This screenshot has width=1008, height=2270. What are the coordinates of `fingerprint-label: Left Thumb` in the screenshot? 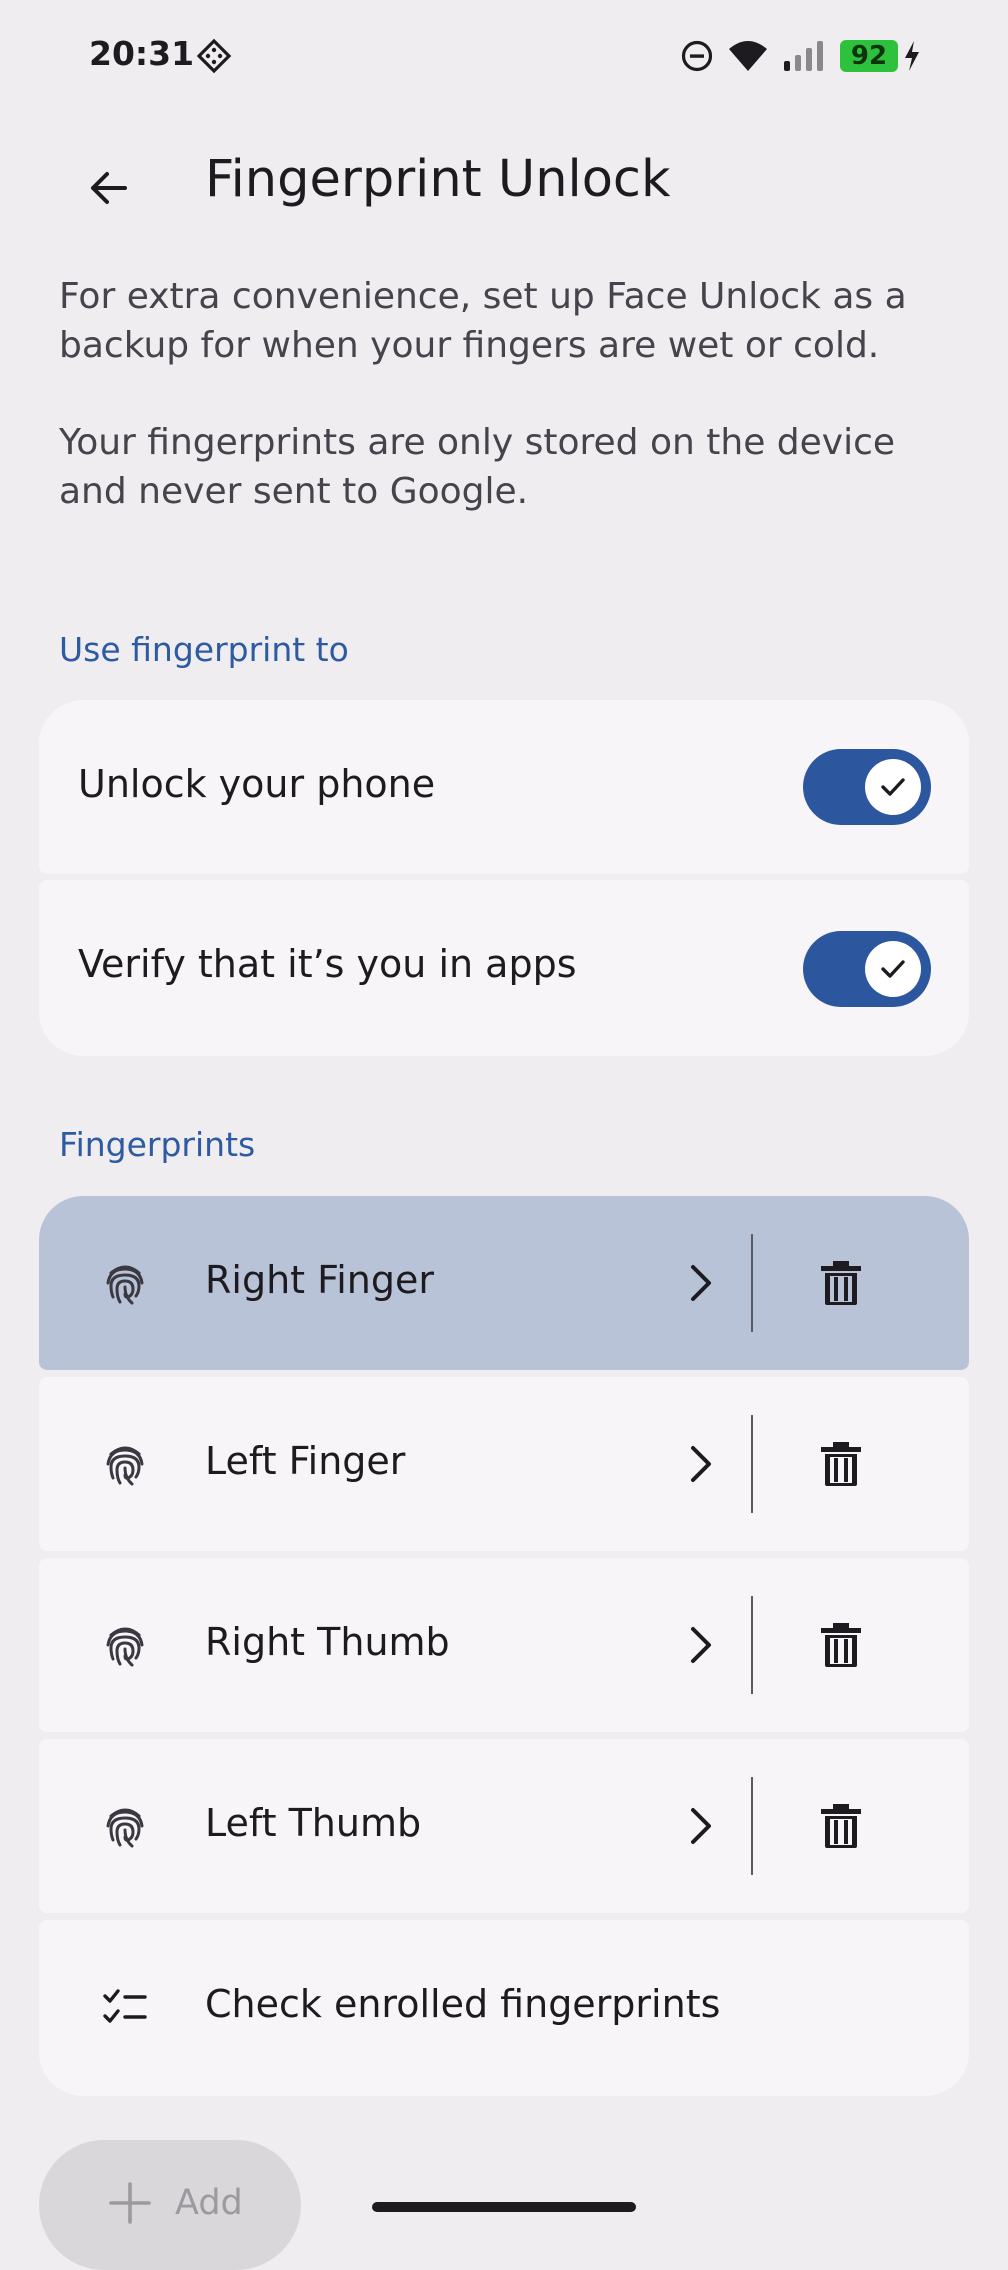 It's located at (313, 1823).